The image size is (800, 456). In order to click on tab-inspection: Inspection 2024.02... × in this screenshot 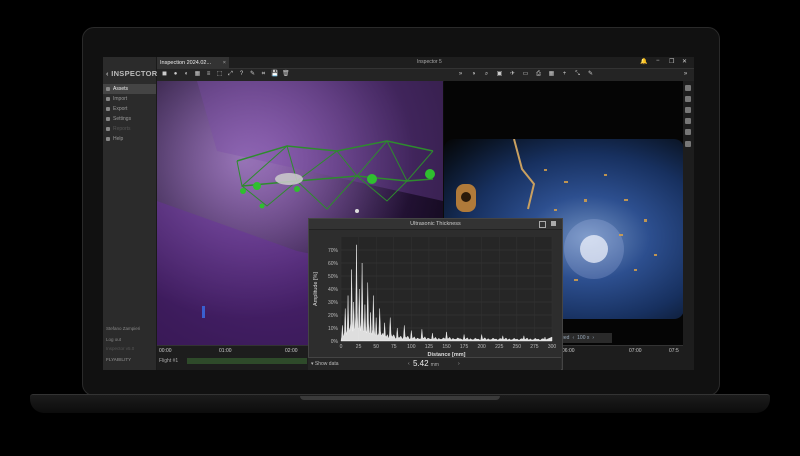, I will do `click(193, 62)`.